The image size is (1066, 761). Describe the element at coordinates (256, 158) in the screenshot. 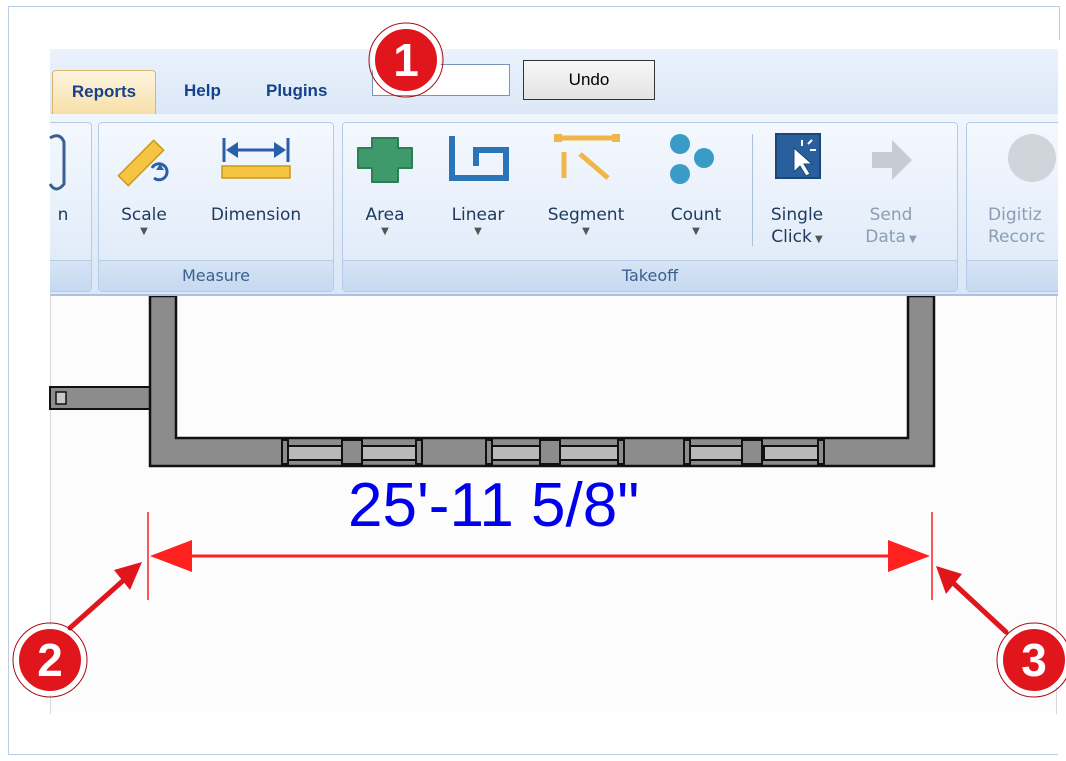

I see `dimension-ruler-icon` at that location.